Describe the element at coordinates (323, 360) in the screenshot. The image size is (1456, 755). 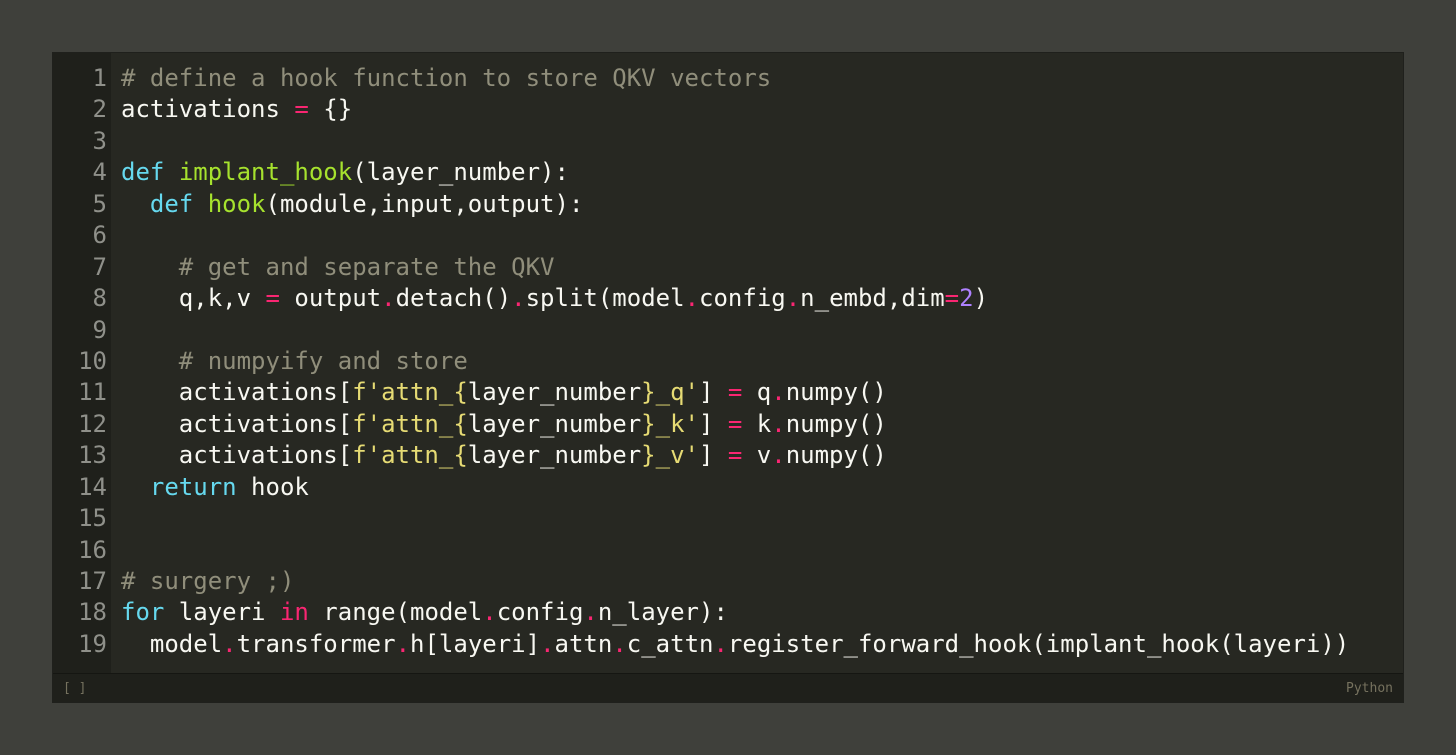
I see `code-token: # numpyify and store` at that location.